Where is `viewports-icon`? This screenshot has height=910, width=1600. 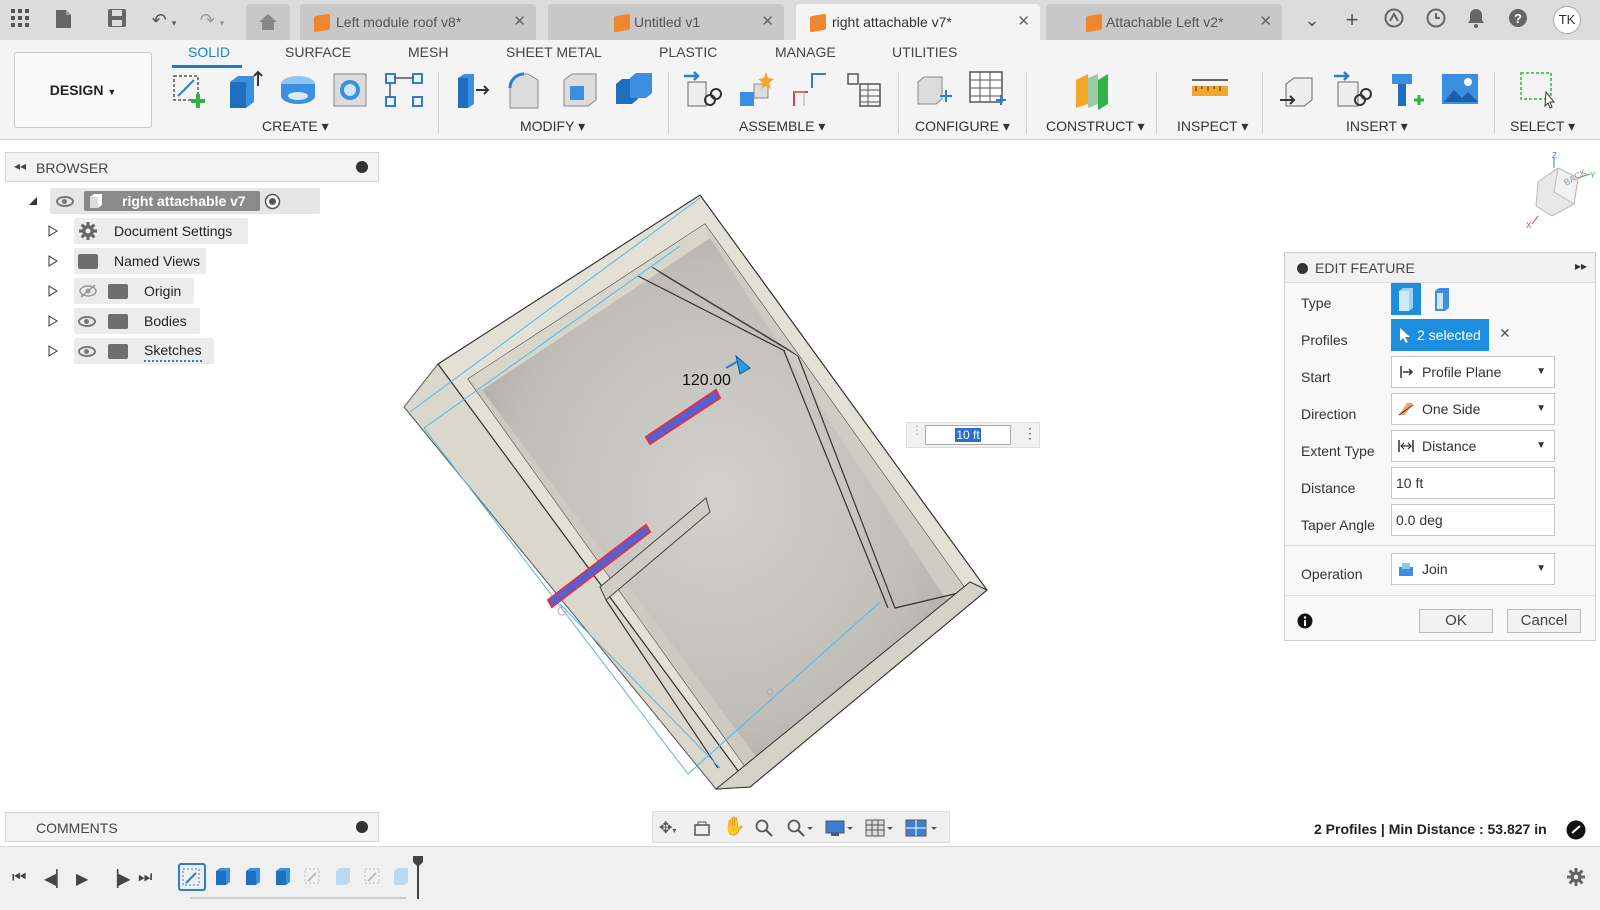 viewports-icon is located at coordinates (923, 829).